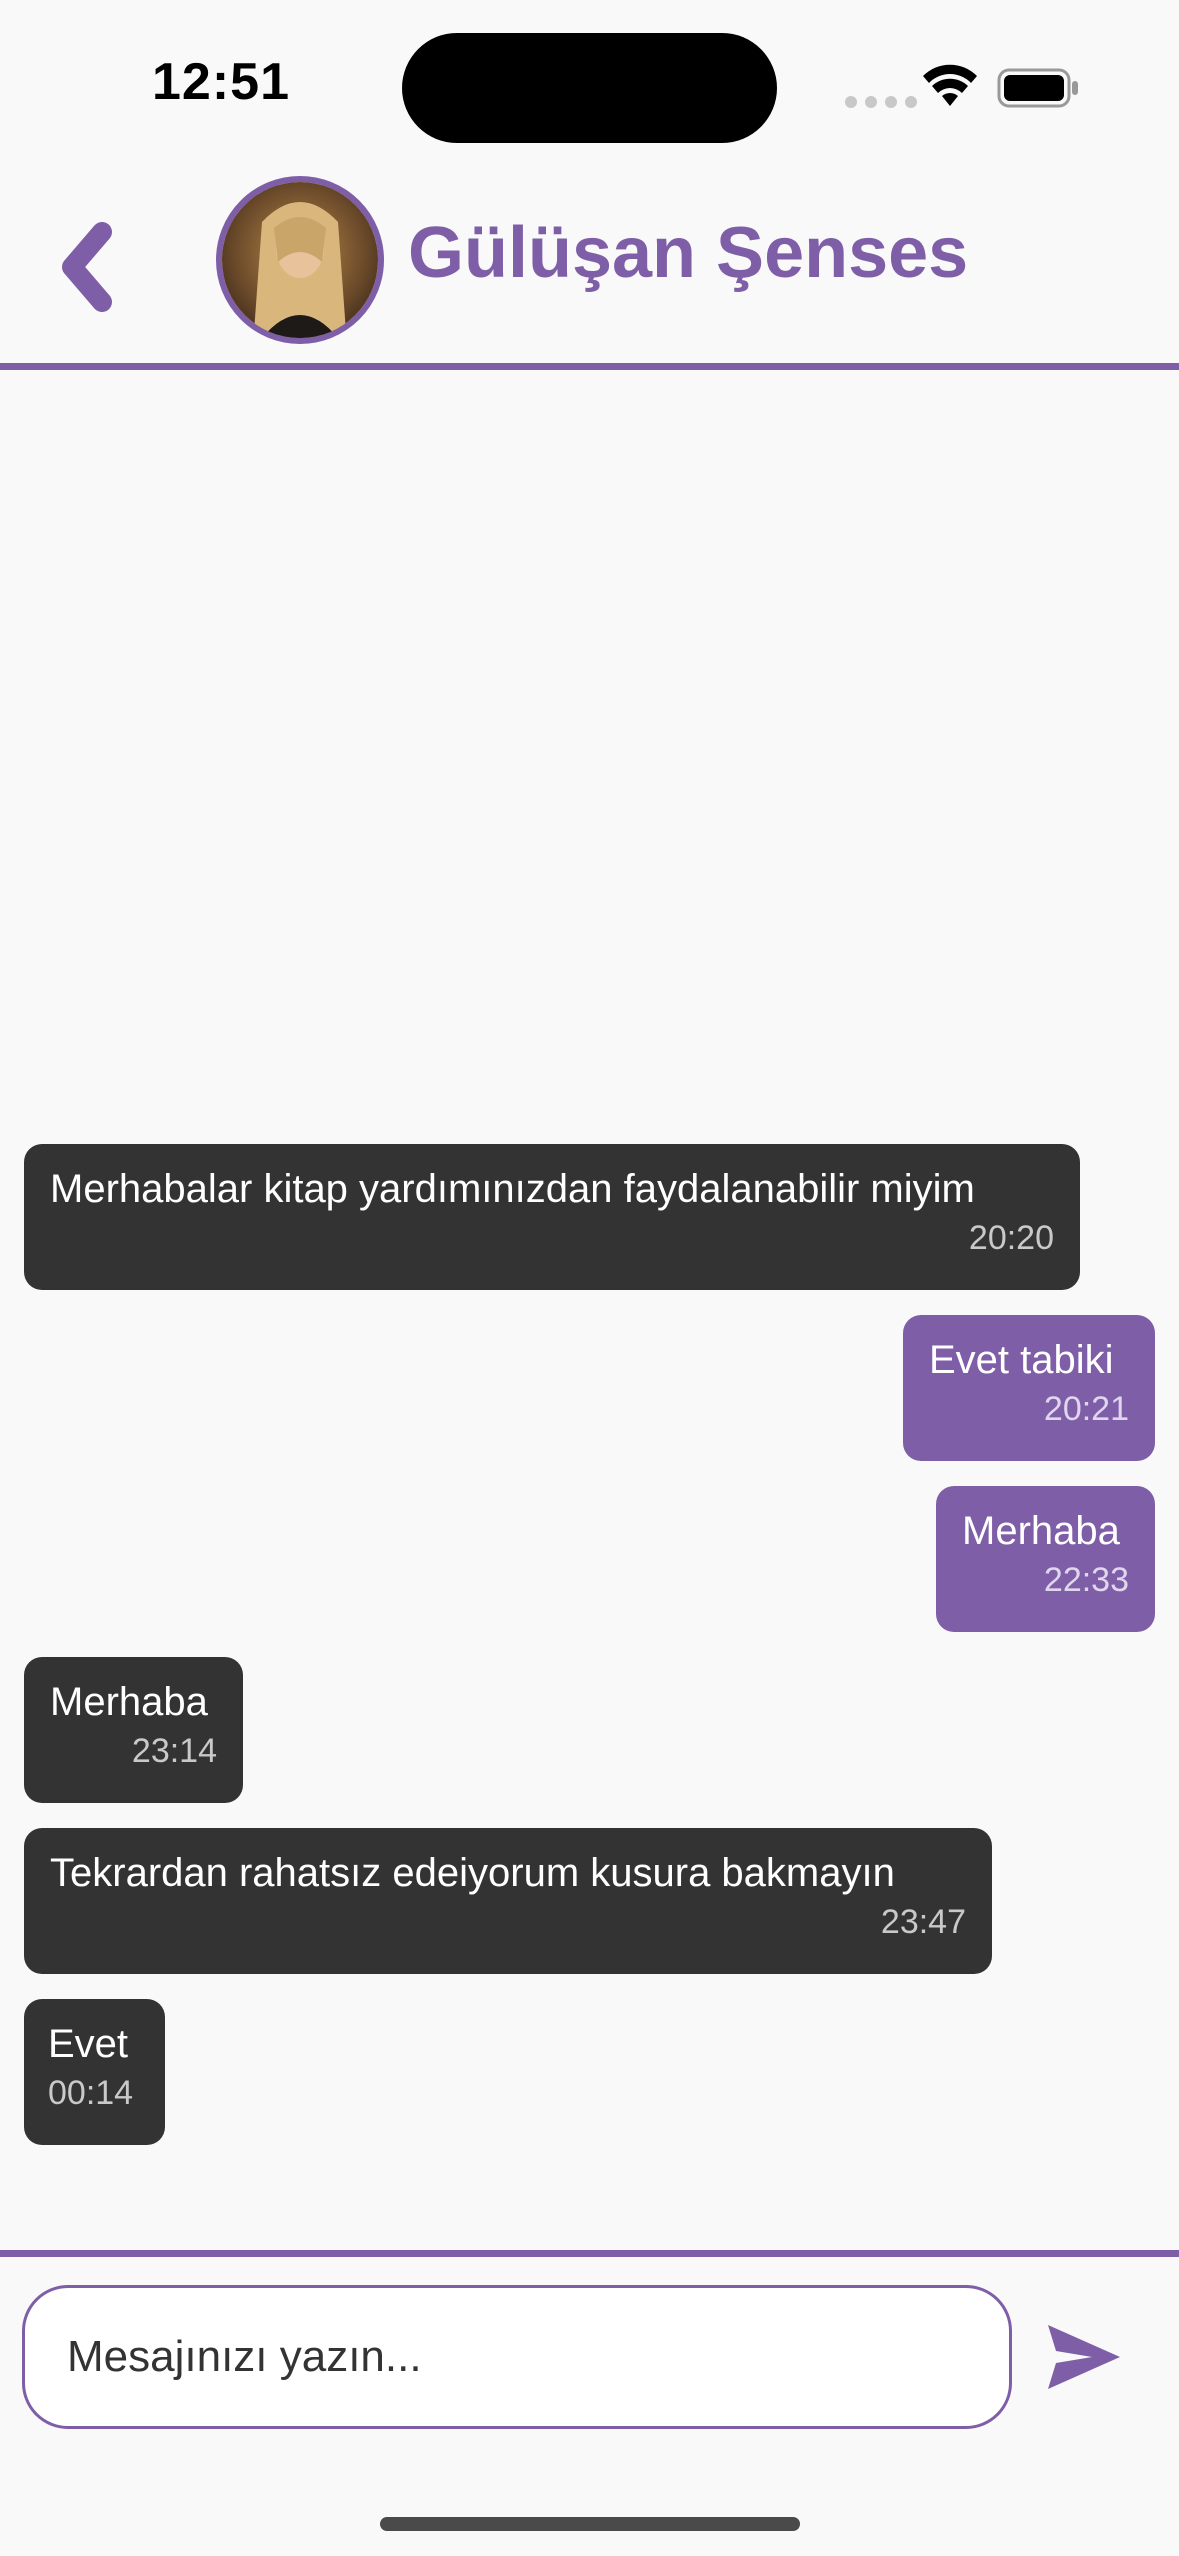 Image resolution: width=1179 pixels, height=2556 pixels. I want to click on status-bar: 12:51, so click(589, 80).